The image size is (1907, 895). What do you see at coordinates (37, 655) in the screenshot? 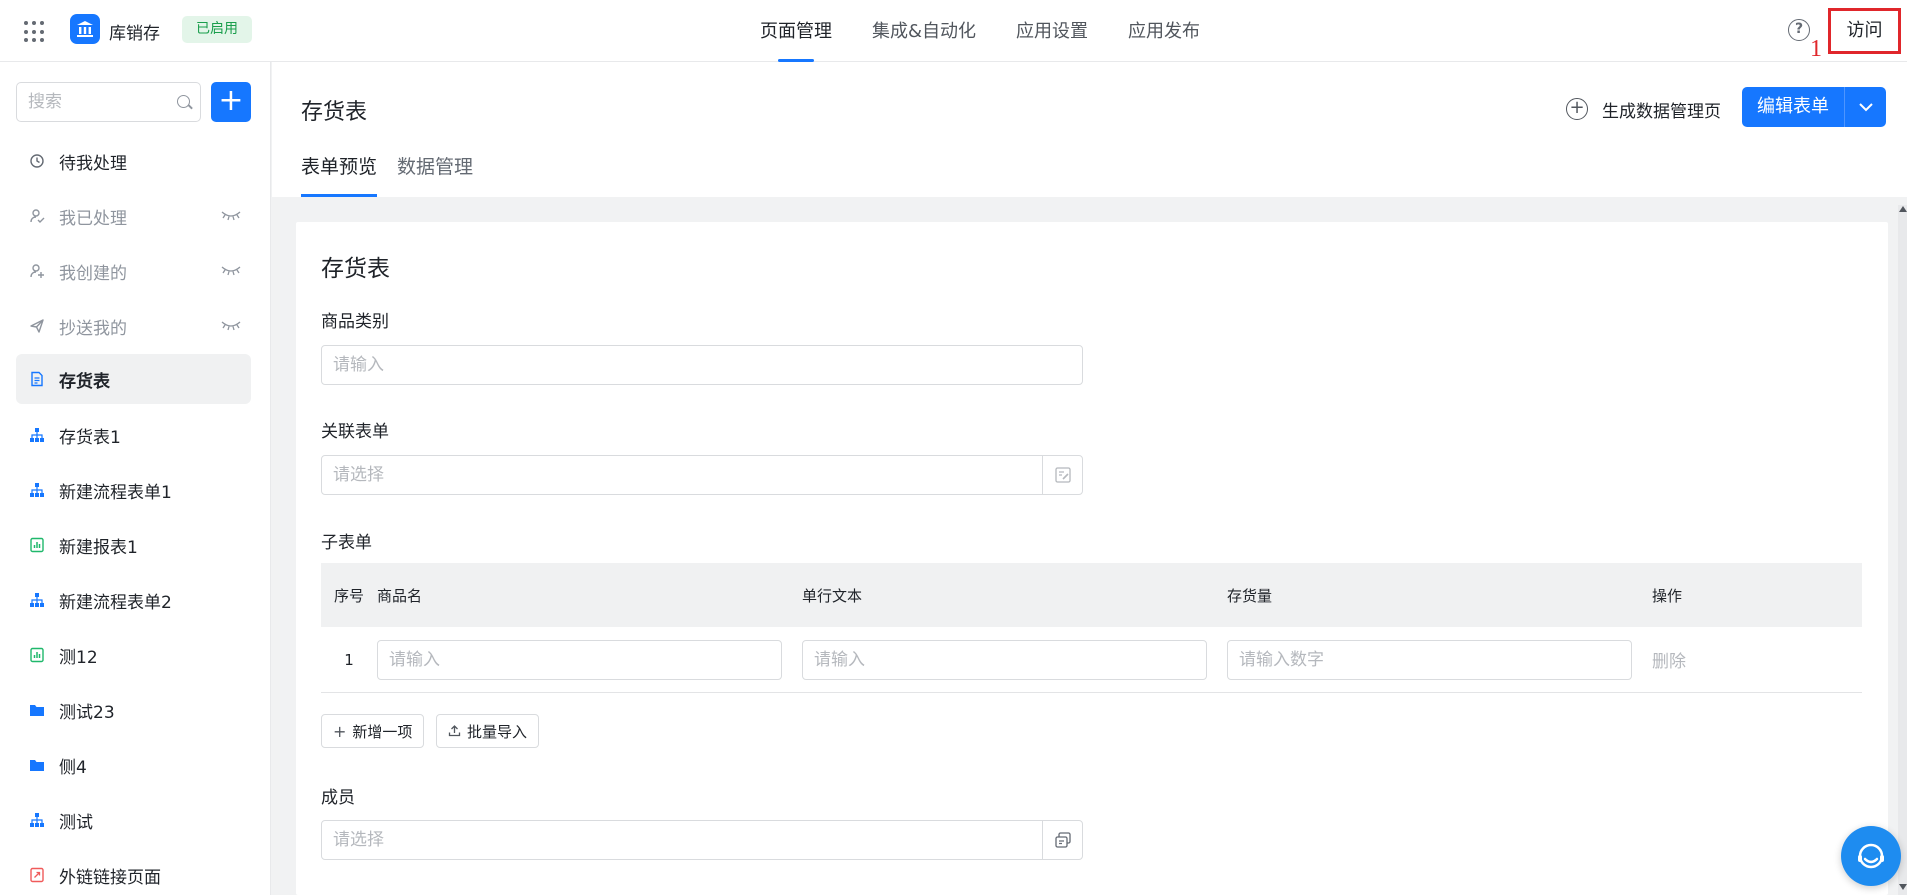
I see `report-icon` at bounding box center [37, 655].